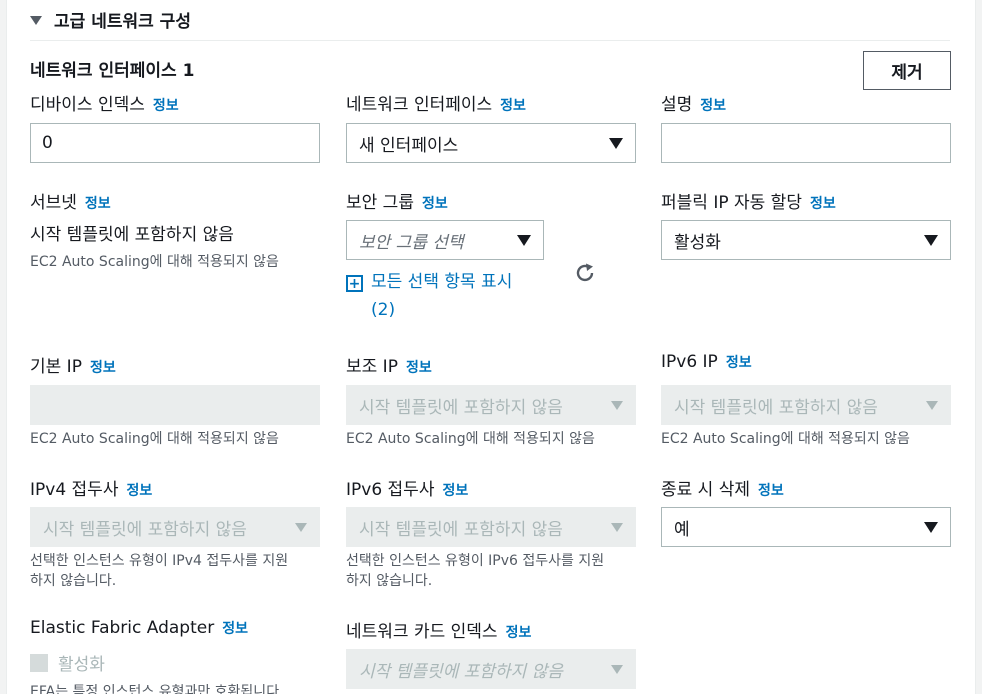 This screenshot has height=694, width=982. What do you see at coordinates (429, 296) in the screenshot?
I see `show-all-selections-link: + 모든 선택 항목 표시 (2)` at bounding box center [429, 296].